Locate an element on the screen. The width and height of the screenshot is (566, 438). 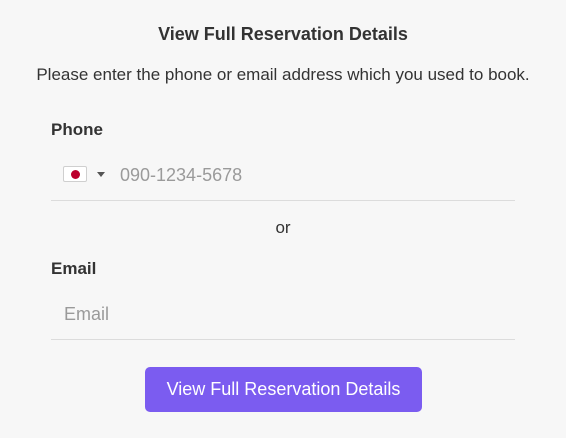
email-input is located at coordinates (284, 314).